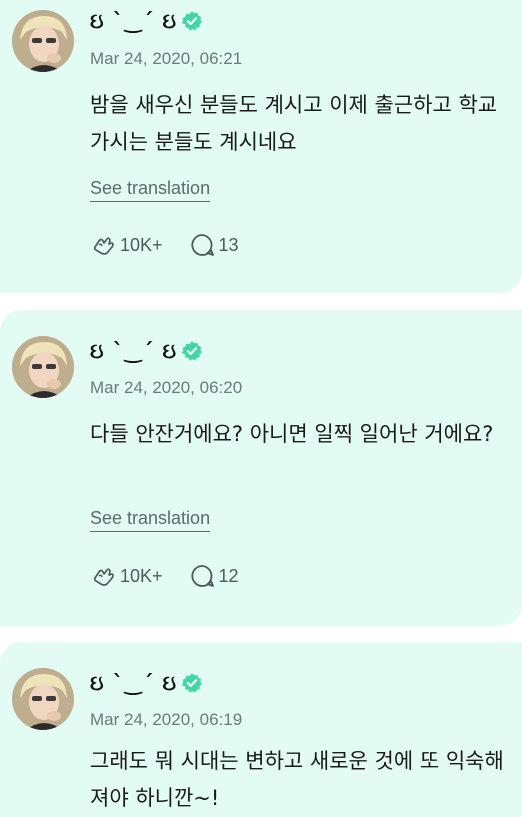 The height and width of the screenshot is (817, 522). I want to click on post-timestamp: Mar 24, 2020, 06:21, so click(166, 58).